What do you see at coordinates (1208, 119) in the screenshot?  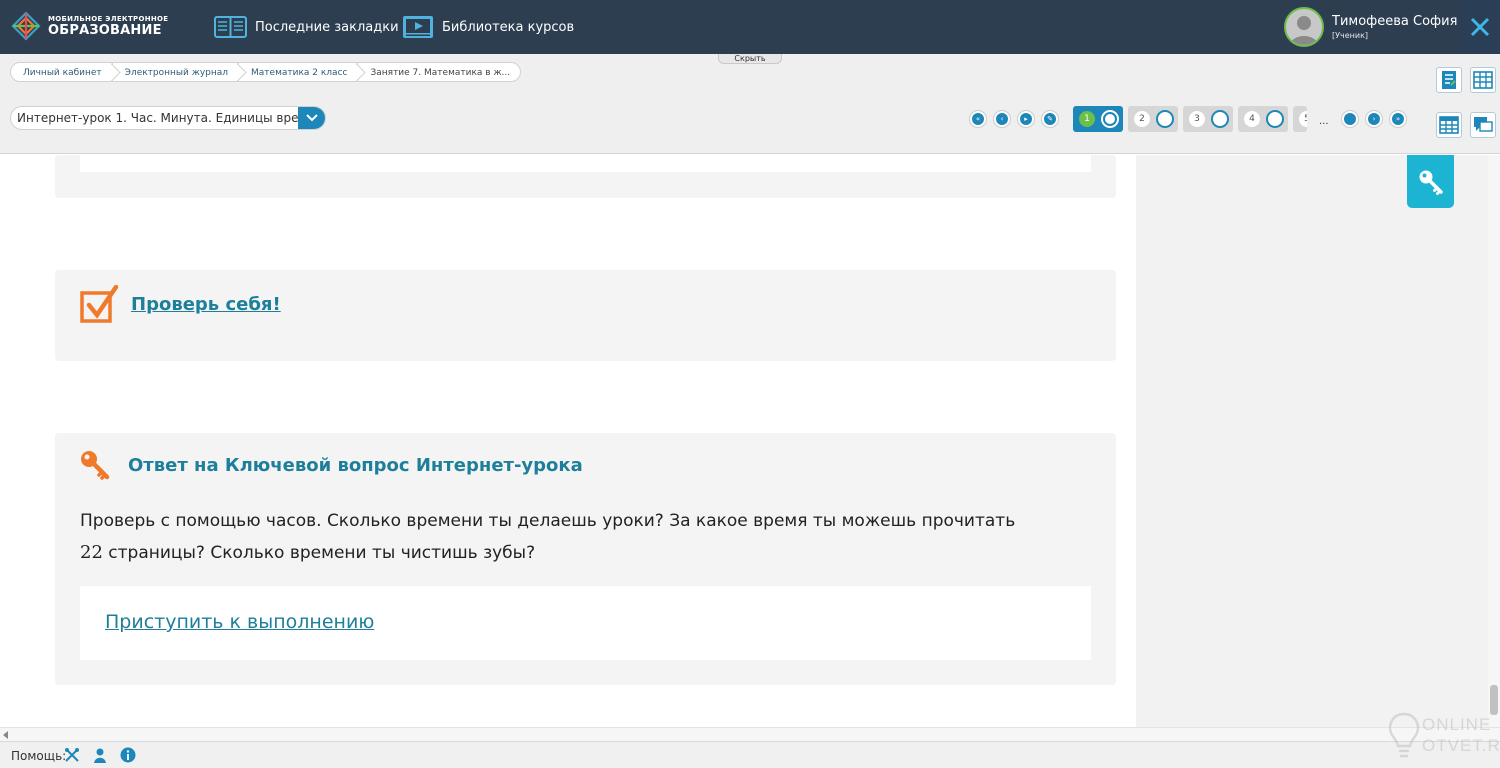 I see `step-3: 3` at bounding box center [1208, 119].